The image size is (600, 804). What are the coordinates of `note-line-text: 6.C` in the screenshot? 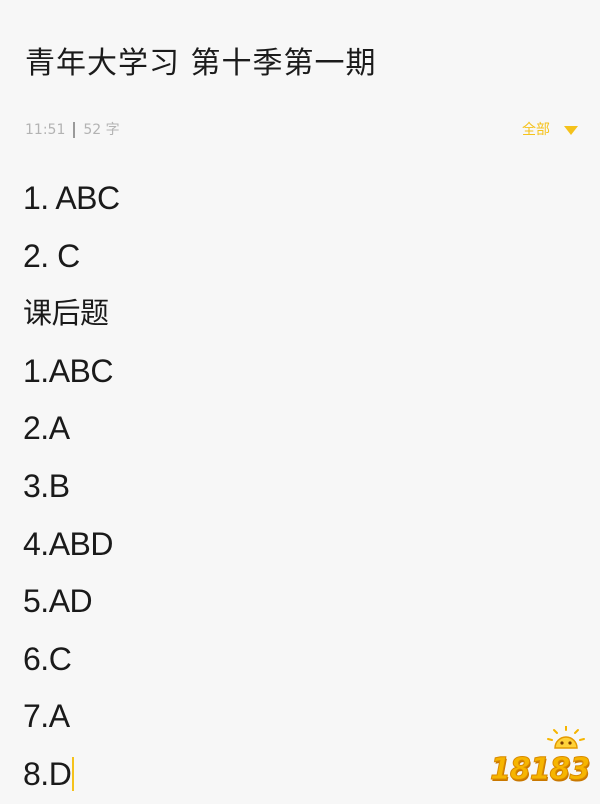 It's located at (47, 658).